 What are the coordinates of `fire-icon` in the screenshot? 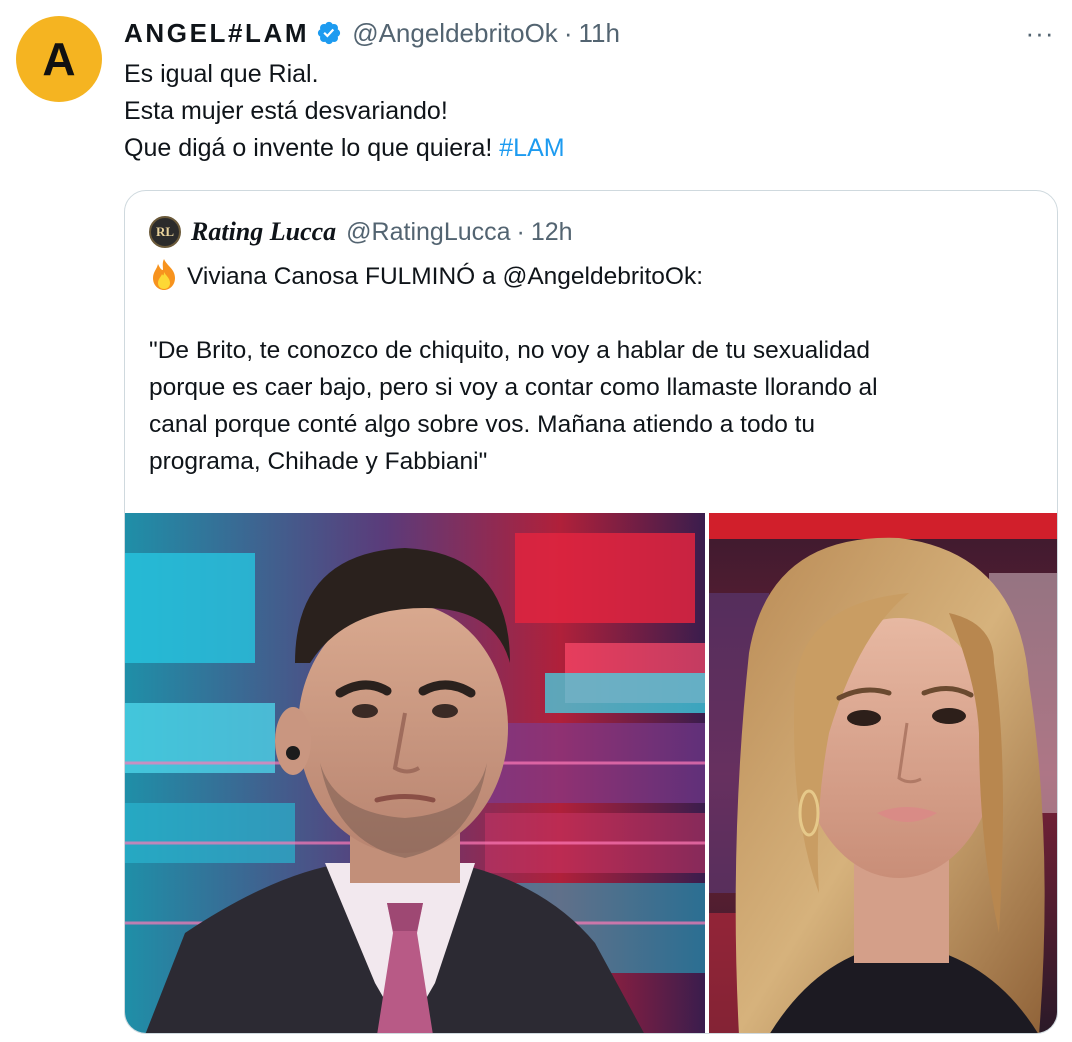 It's located at (164, 274).